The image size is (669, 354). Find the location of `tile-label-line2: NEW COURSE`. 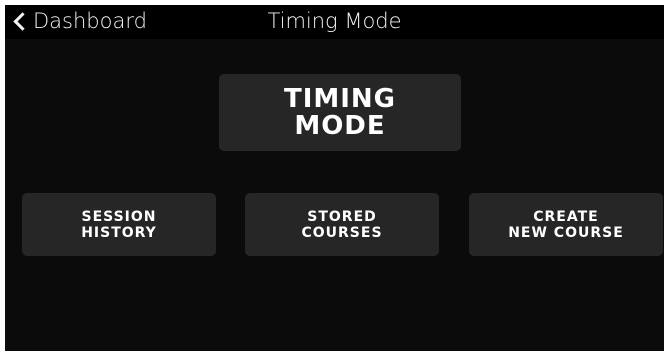

tile-label-line2: NEW COURSE is located at coordinates (566, 232).